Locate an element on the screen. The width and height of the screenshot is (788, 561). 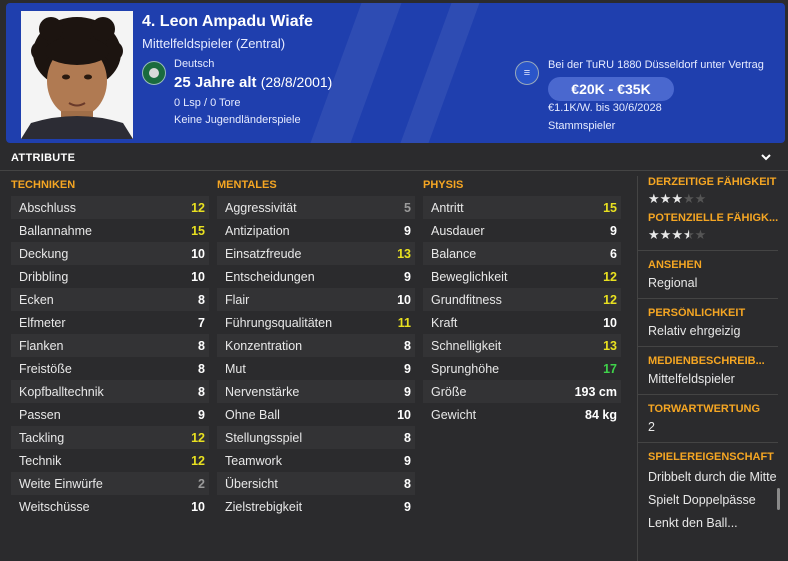
potential-ability-stars: ★ ★ ★ ★ ★ is located at coordinates (713, 235).